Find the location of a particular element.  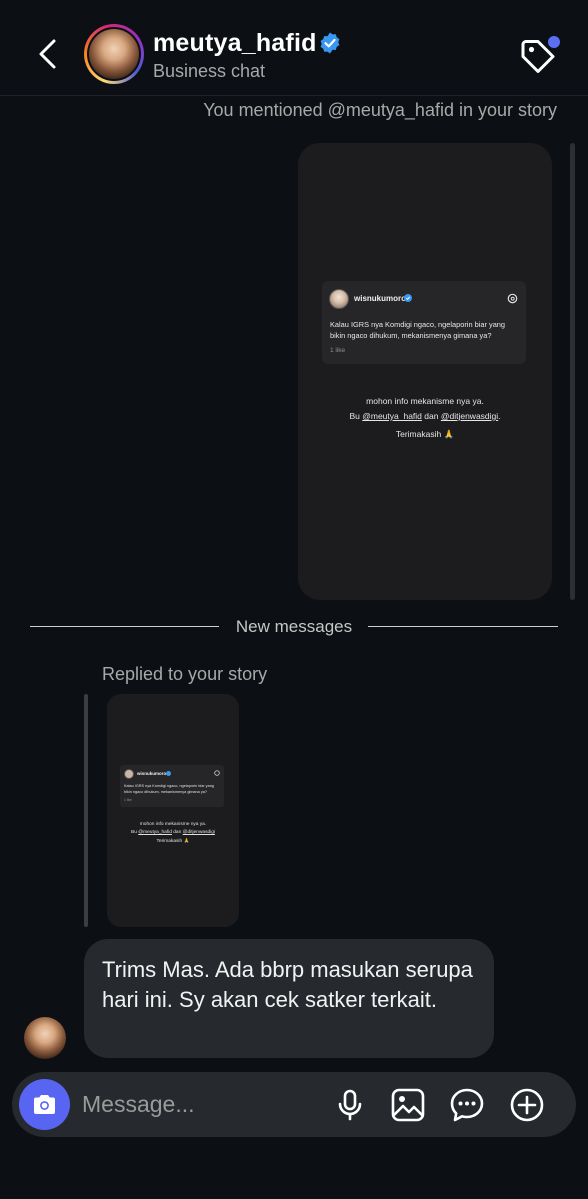

chat-header: meutya_hafid Business chat is located at coordinates (294, 48).